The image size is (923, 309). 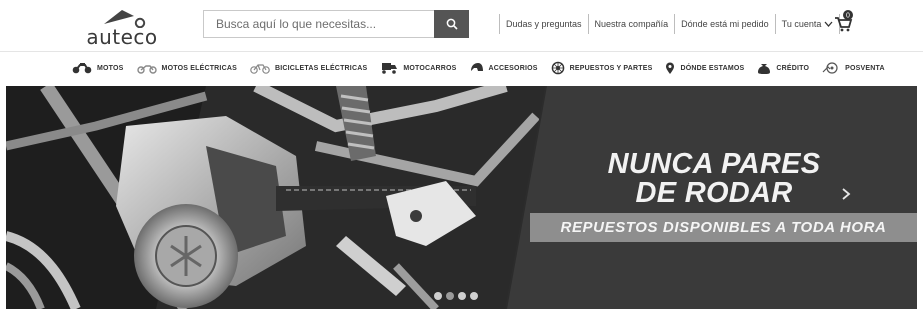 I want to click on nav-label: MOTOCARROS, so click(x=430, y=68).